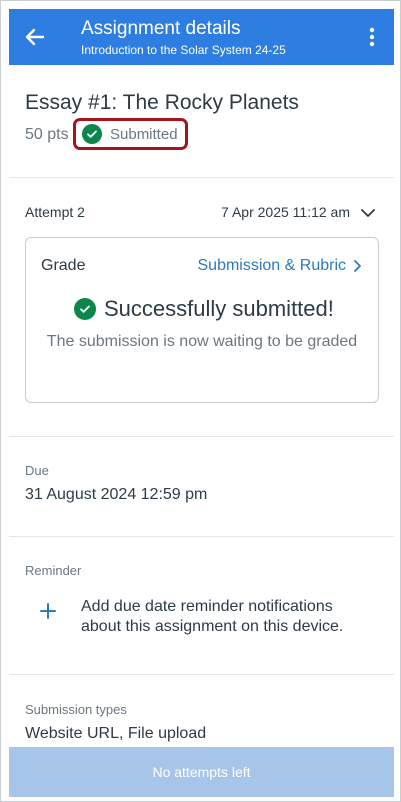  What do you see at coordinates (162, 102) in the screenshot?
I see `assignment-title: Essay #1: The Rocky Planets` at bounding box center [162, 102].